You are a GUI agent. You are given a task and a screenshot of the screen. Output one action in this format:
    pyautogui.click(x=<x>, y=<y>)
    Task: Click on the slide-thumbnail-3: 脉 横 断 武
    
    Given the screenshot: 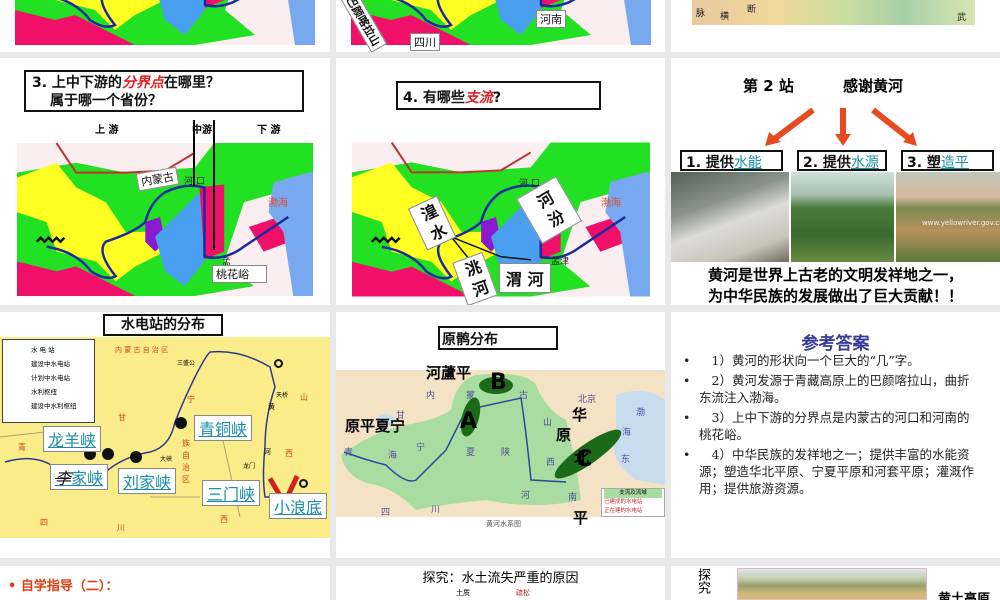 What is the action you would take?
    pyautogui.click(x=835, y=26)
    